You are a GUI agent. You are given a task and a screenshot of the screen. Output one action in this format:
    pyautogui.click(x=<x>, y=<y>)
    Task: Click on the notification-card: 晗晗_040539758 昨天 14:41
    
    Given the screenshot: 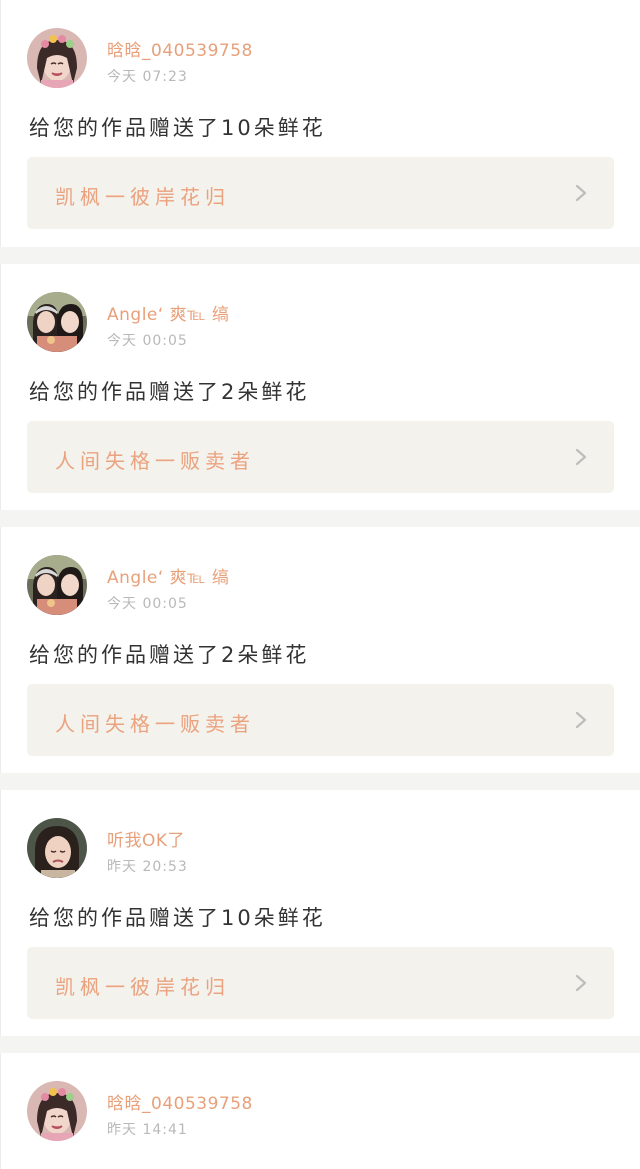 What is the action you would take?
    pyautogui.click(x=320, y=1111)
    